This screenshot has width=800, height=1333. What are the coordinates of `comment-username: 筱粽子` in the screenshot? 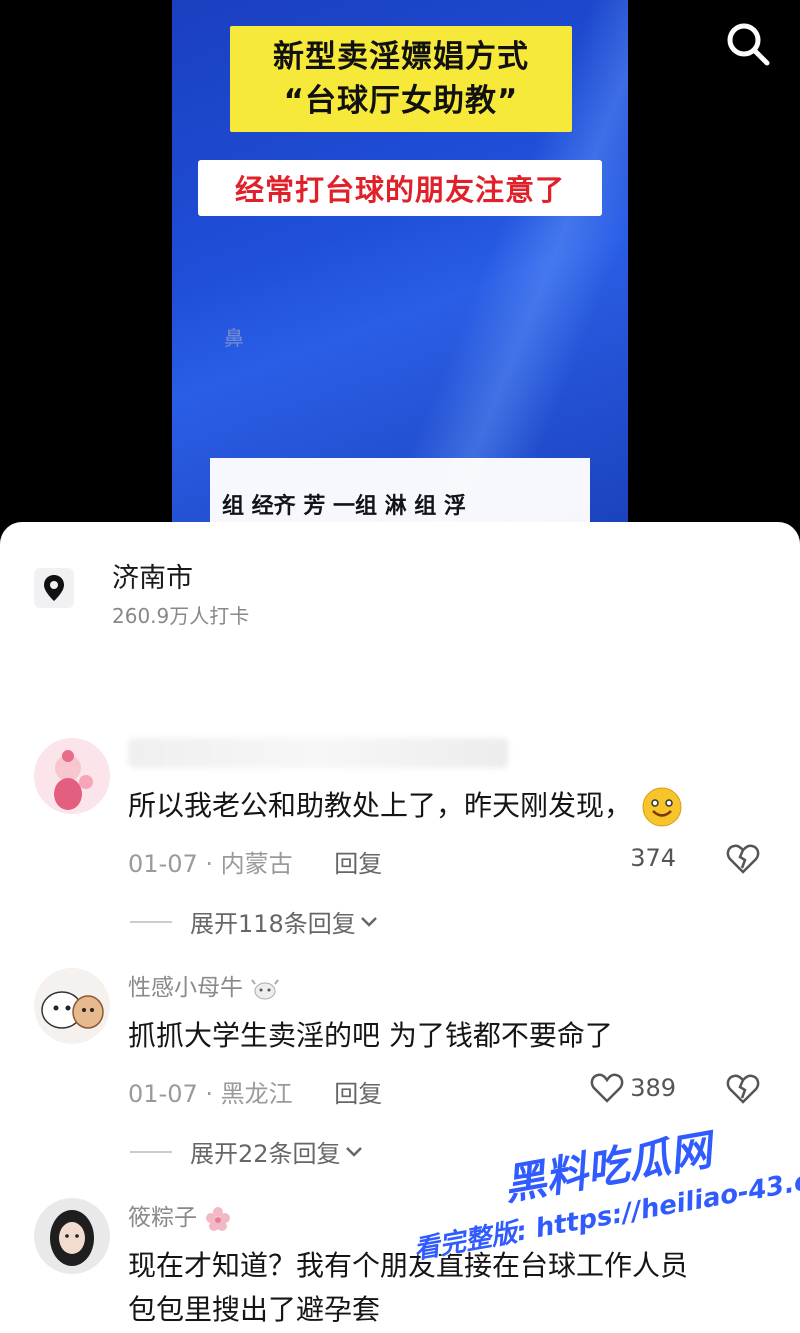 It's located at (180, 1215).